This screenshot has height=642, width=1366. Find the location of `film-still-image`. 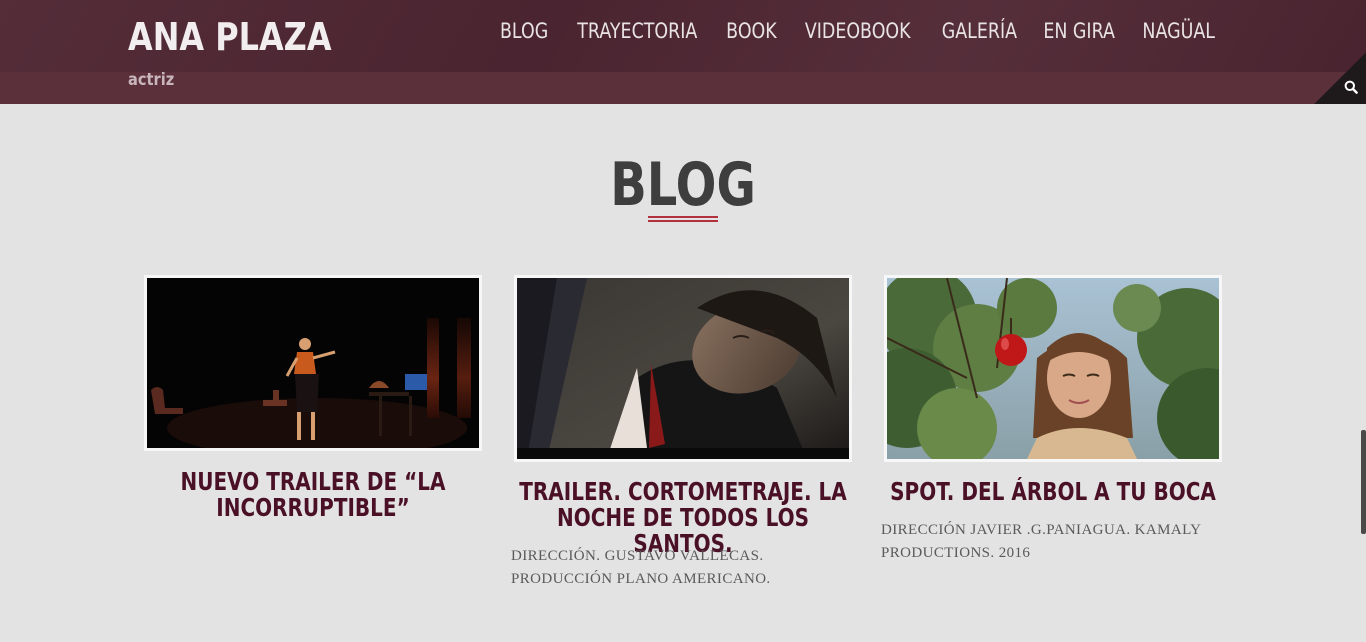

film-still-image is located at coordinates (683, 368).